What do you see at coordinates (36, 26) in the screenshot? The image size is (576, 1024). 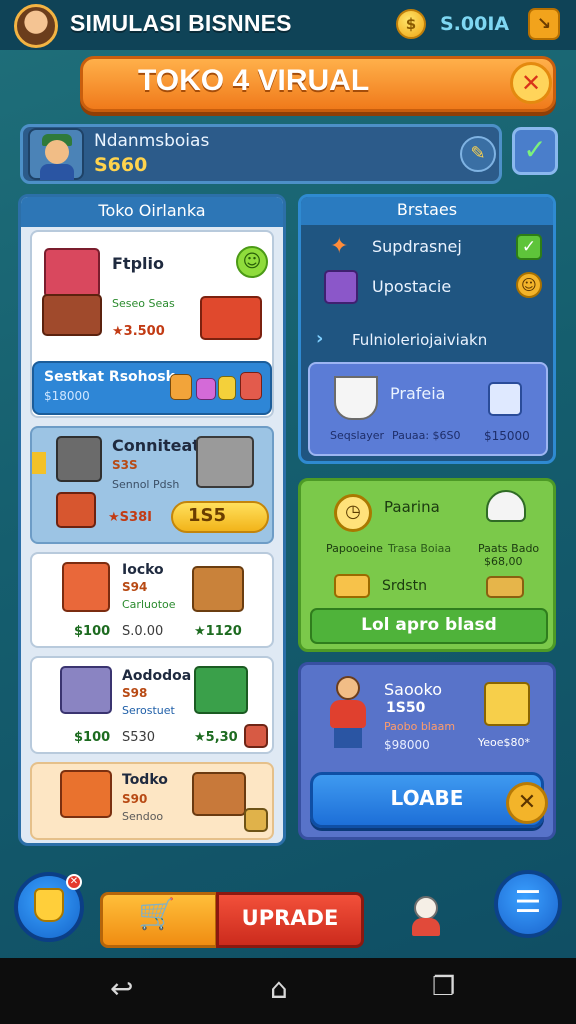 I see `player-avatar` at bounding box center [36, 26].